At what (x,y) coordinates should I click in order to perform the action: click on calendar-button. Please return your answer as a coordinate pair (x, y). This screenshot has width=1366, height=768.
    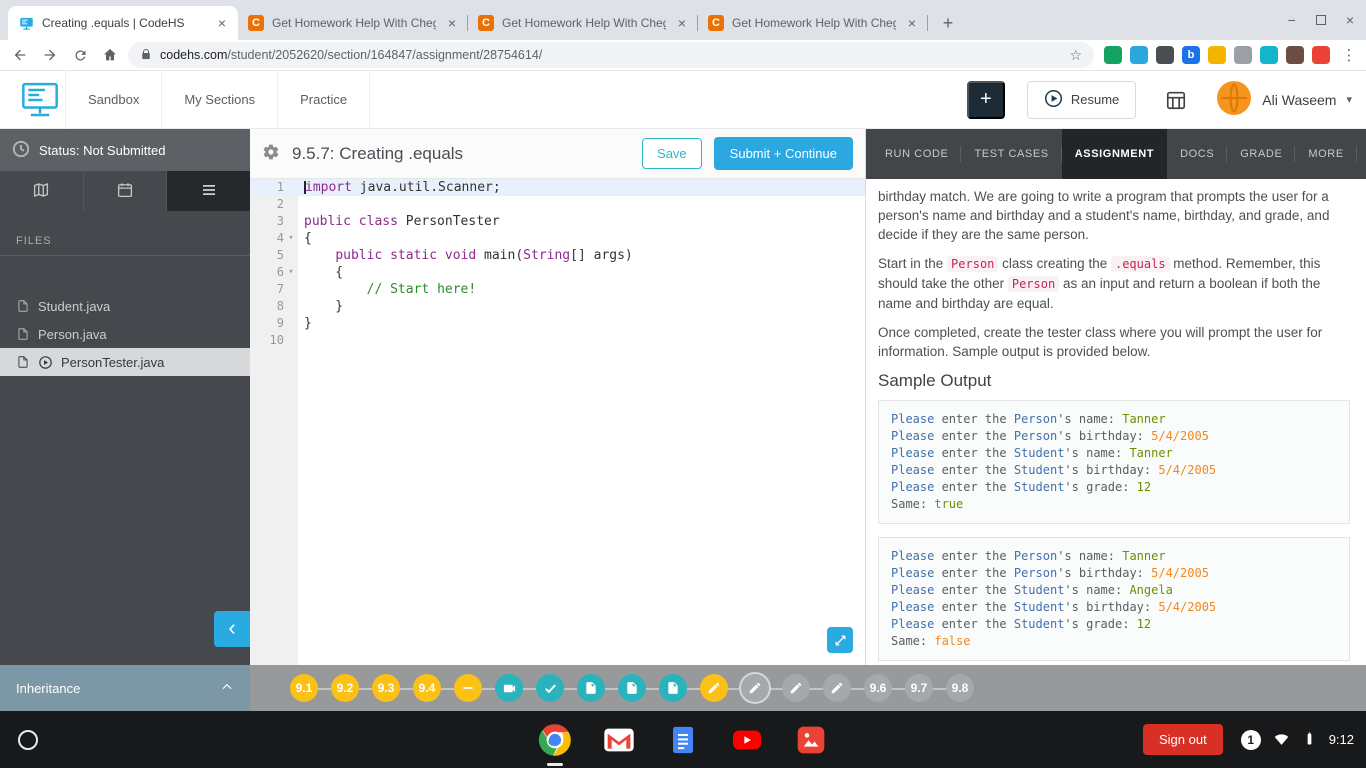
    Looking at the image, I should click on (1176, 100).